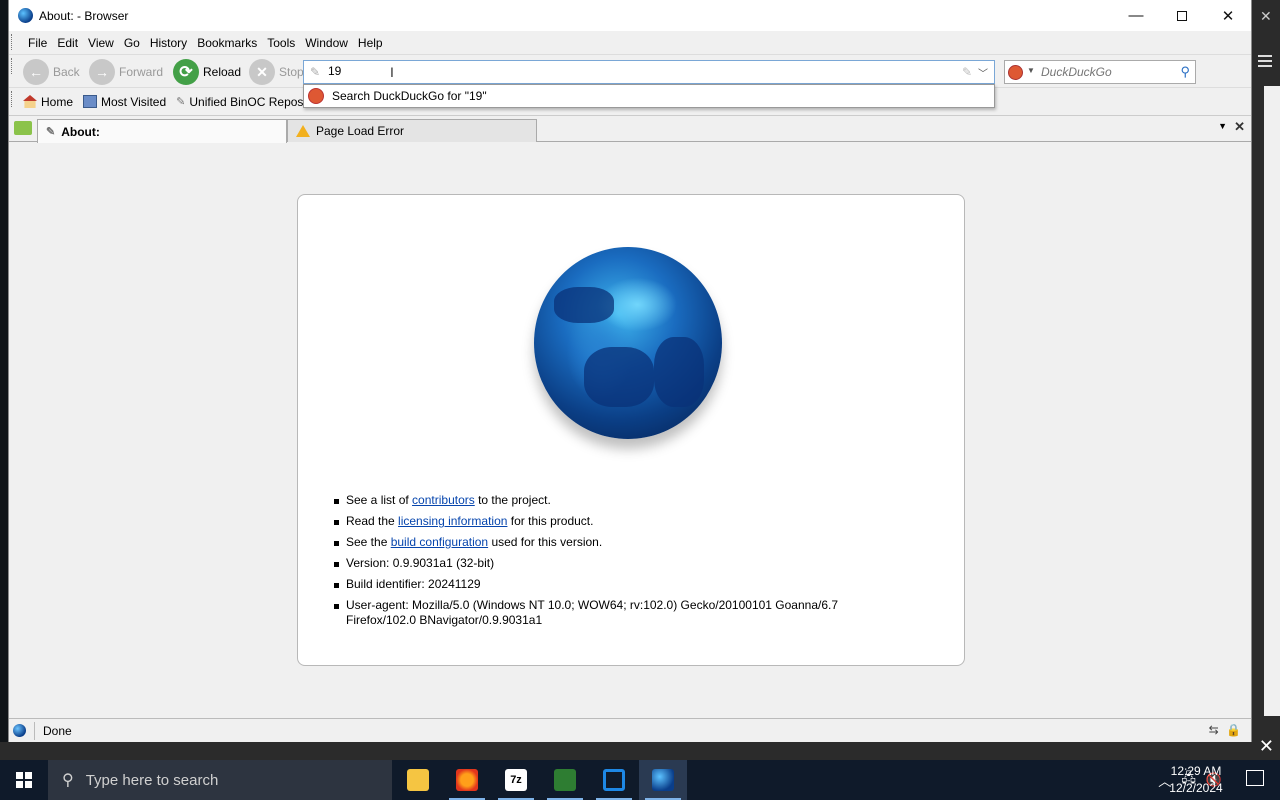  I want to click on menu-go: Go, so click(132, 43).